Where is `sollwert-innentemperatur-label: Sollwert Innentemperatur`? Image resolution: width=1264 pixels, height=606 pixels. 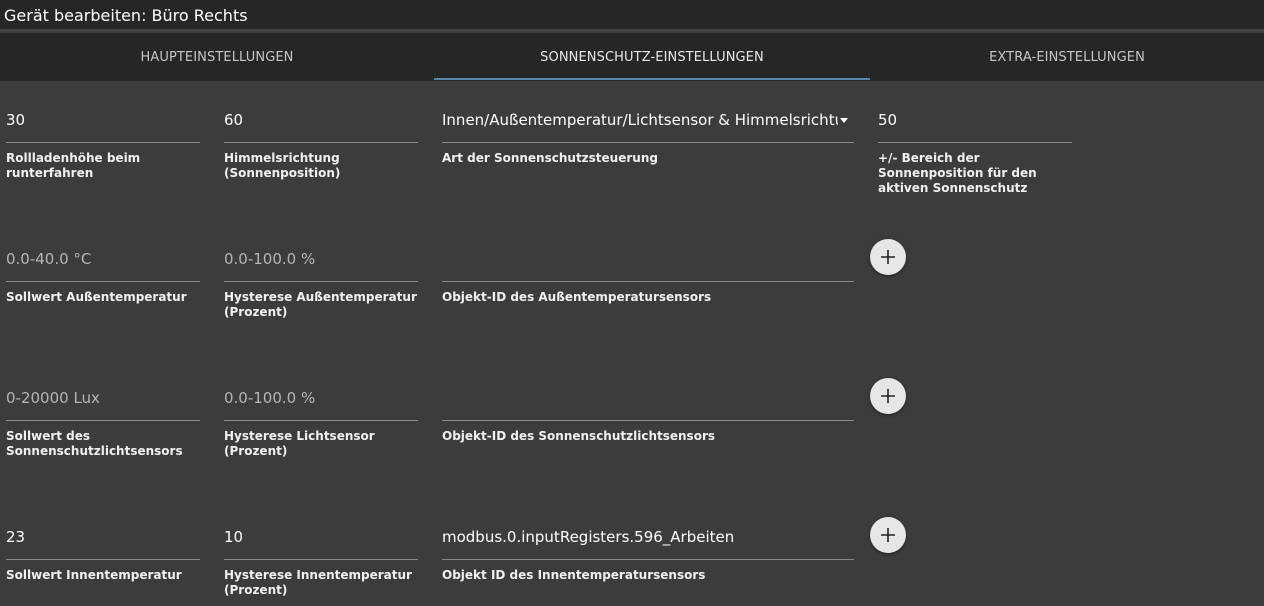 sollwert-innentemperatur-label: Sollwert Innentemperatur is located at coordinates (94, 575).